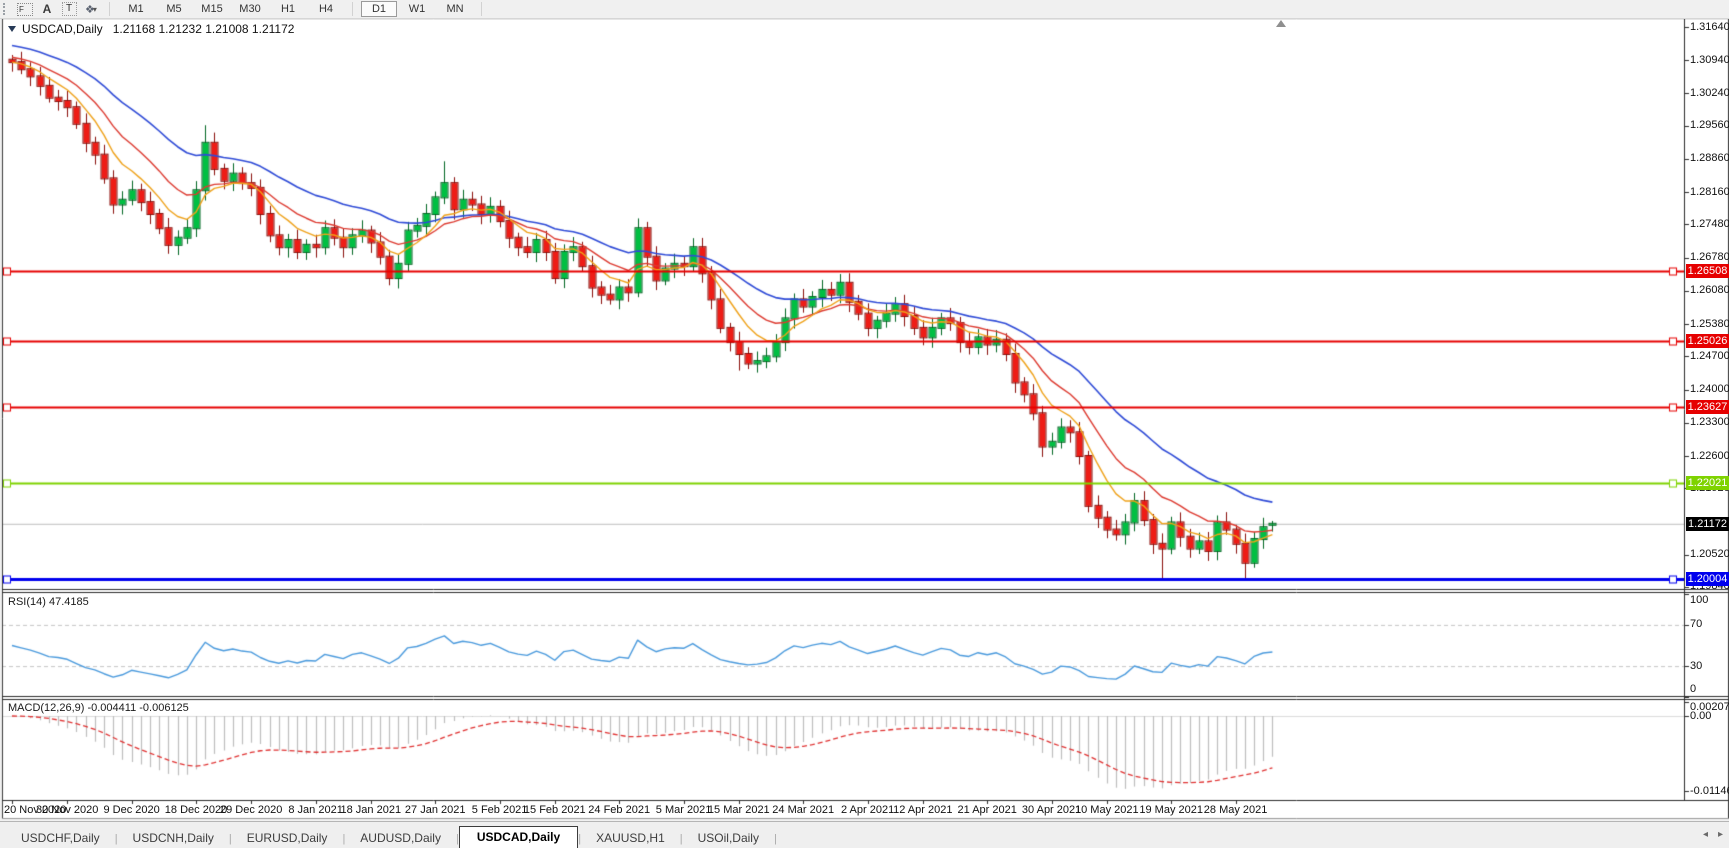 The width and height of the screenshot is (1729, 848). I want to click on dotted-box-f-icon: F, so click(25, 9).